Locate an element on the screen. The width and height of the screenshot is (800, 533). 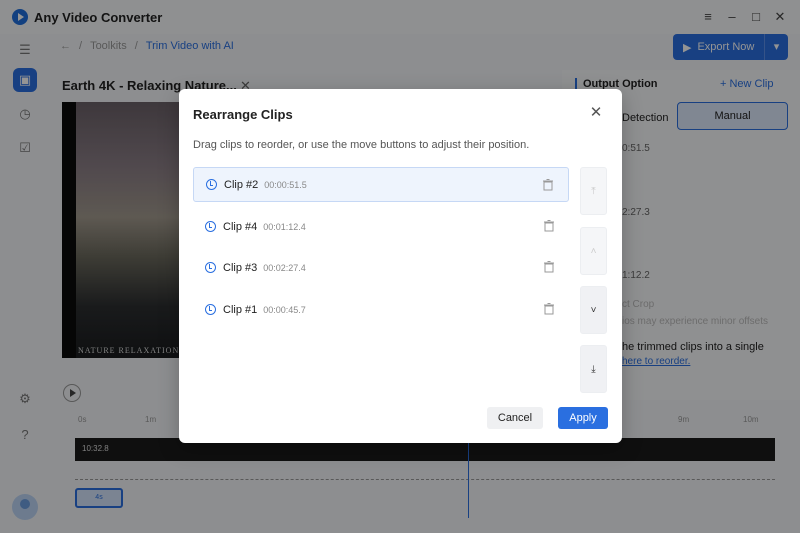
apply-button: Apply is located at coordinates (583, 418).